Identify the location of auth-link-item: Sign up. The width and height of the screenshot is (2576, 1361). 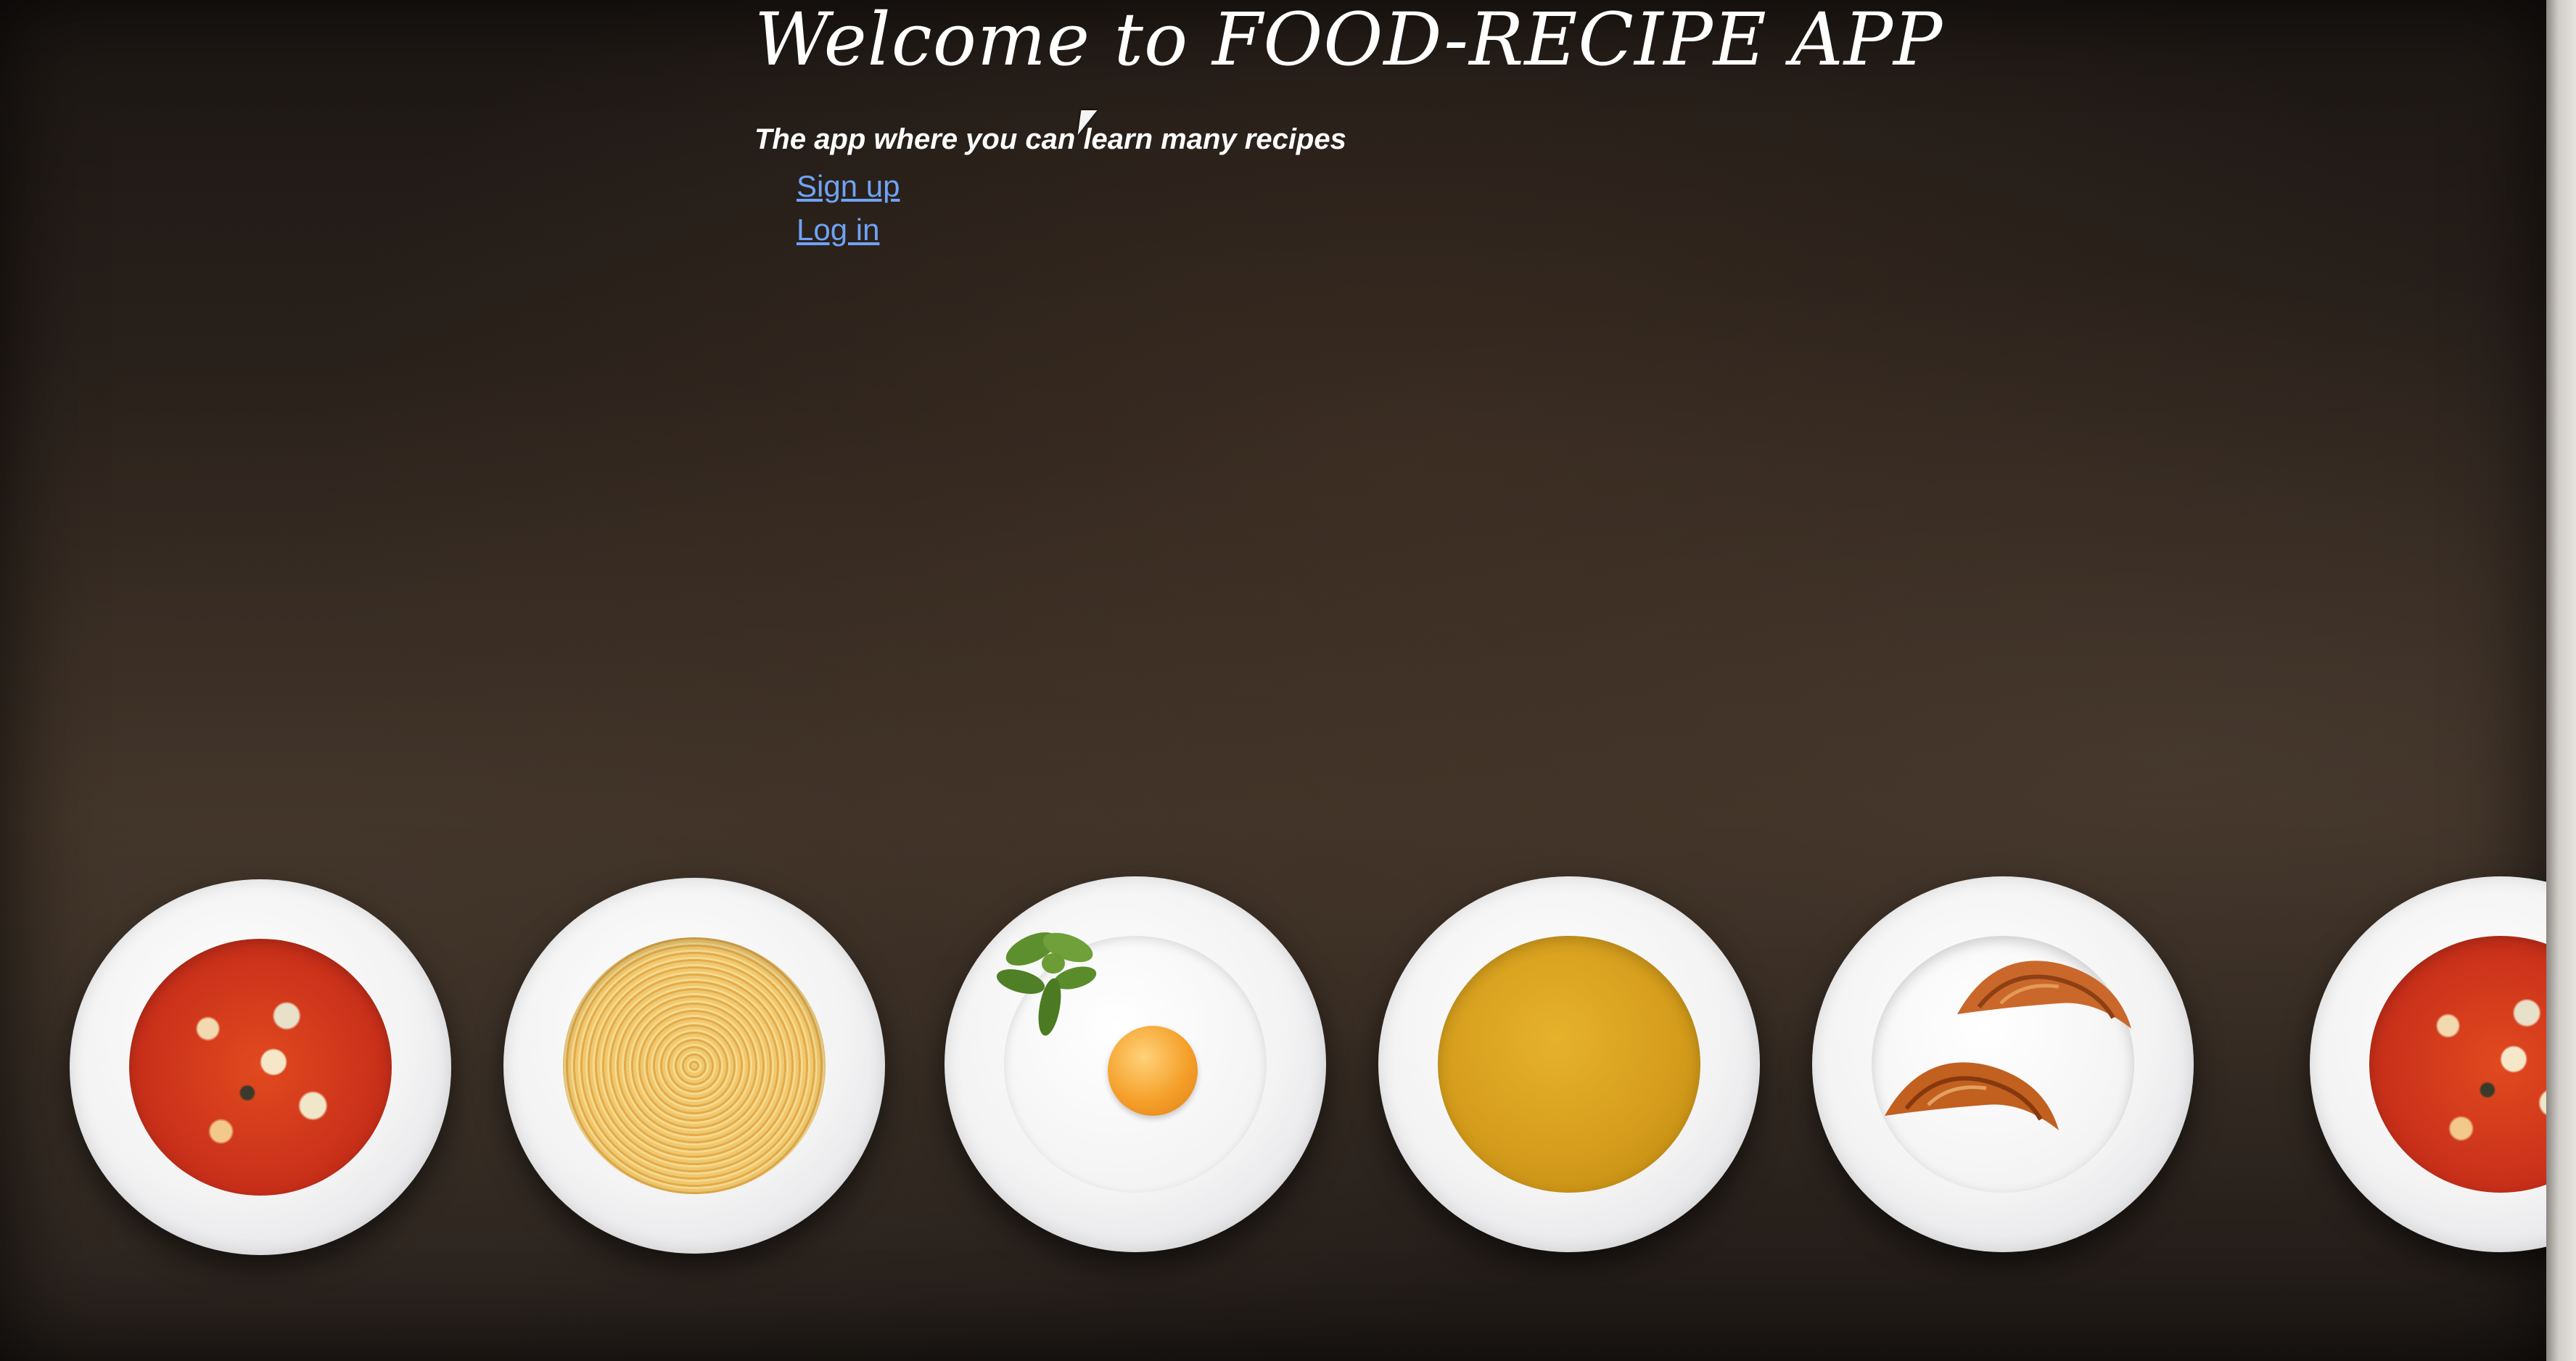
(1392, 191).